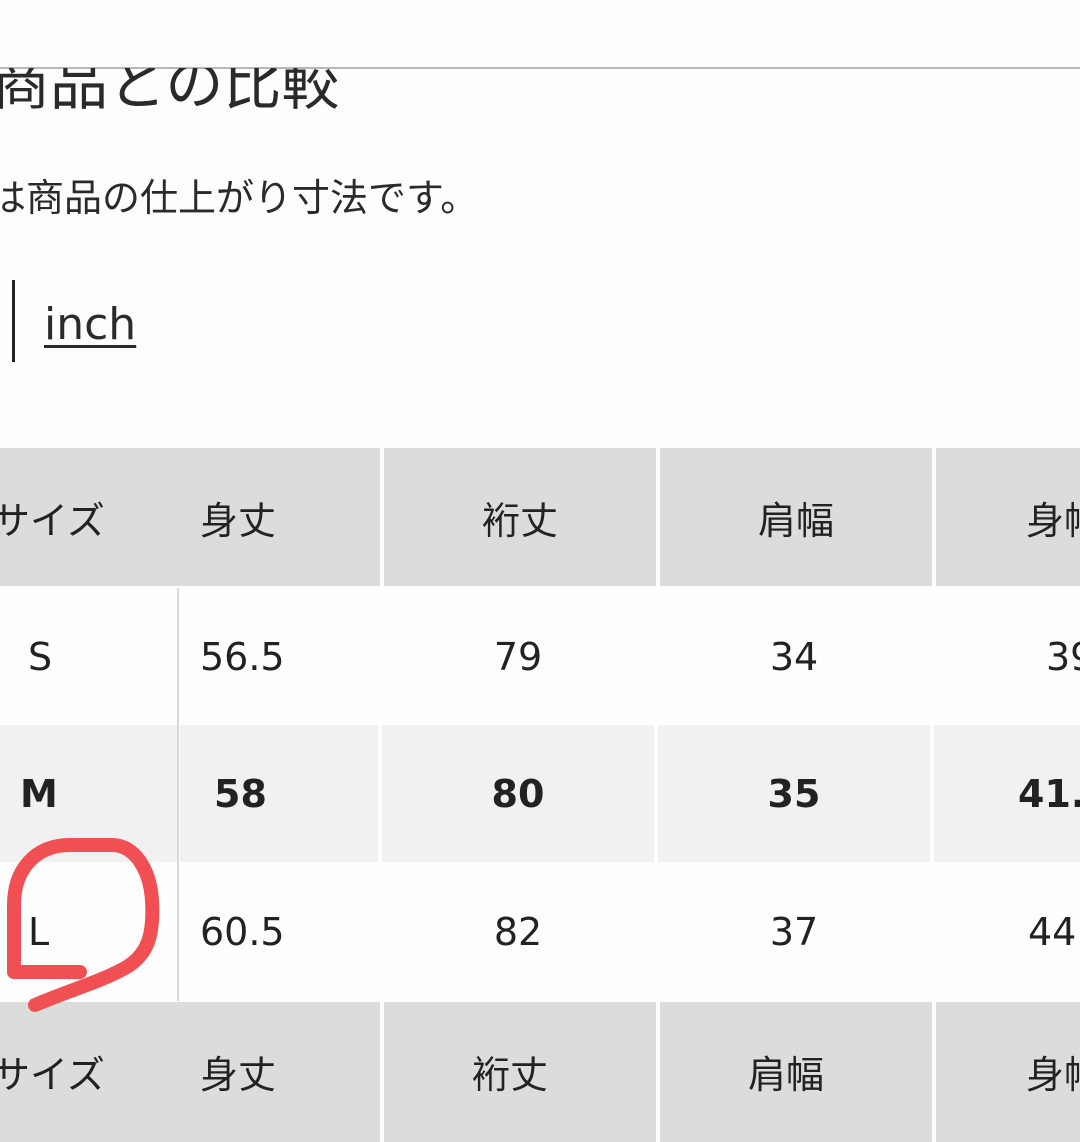 The image size is (1080, 1142). Describe the element at coordinates (239, 198) in the screenshot. I see `size-note: は商品の仕上がり寸法です。` at that location.